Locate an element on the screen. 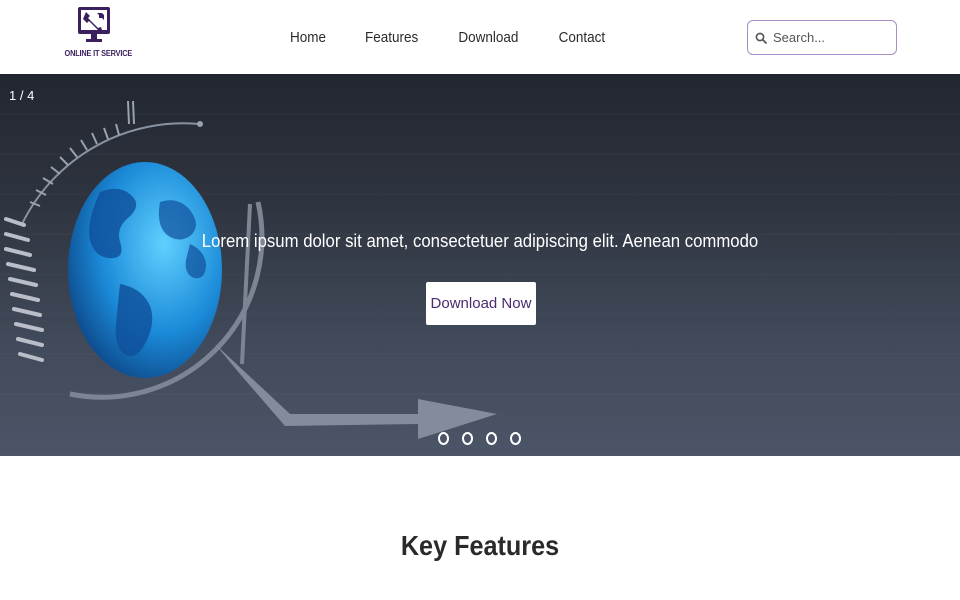  logo: ONLINE IT SERVICE is located at coordinates (97, 33).